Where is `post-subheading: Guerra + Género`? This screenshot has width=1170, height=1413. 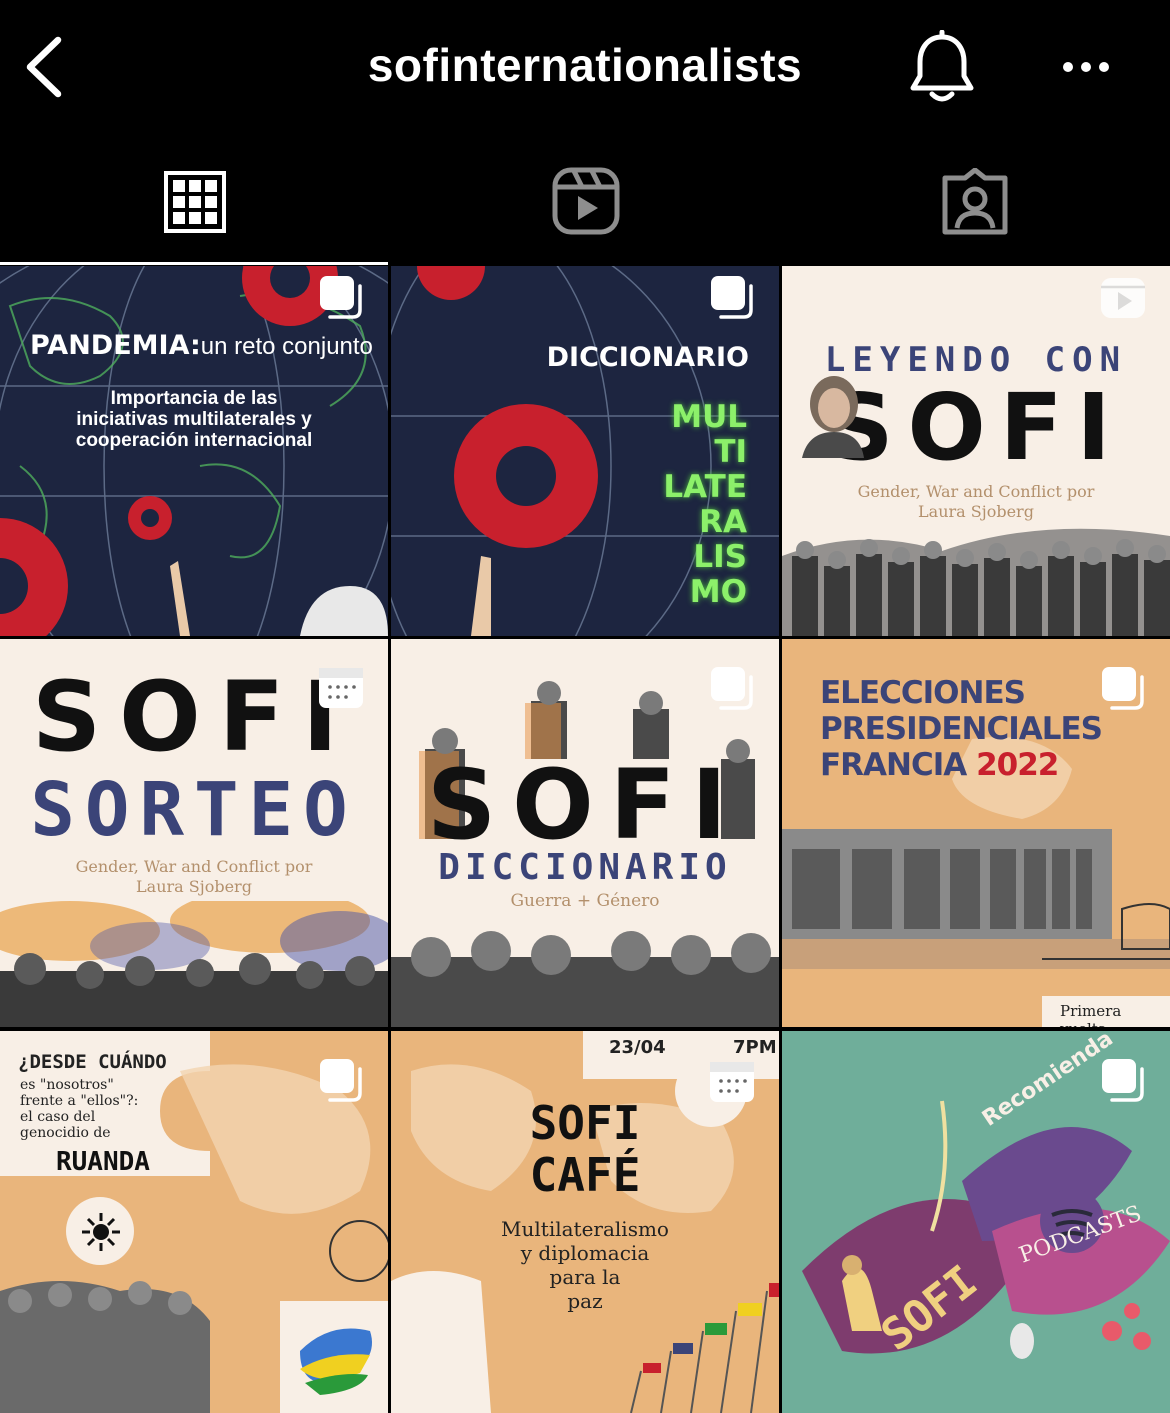
post-subheading: Guerra + Género is located at coordinates (585, 901).